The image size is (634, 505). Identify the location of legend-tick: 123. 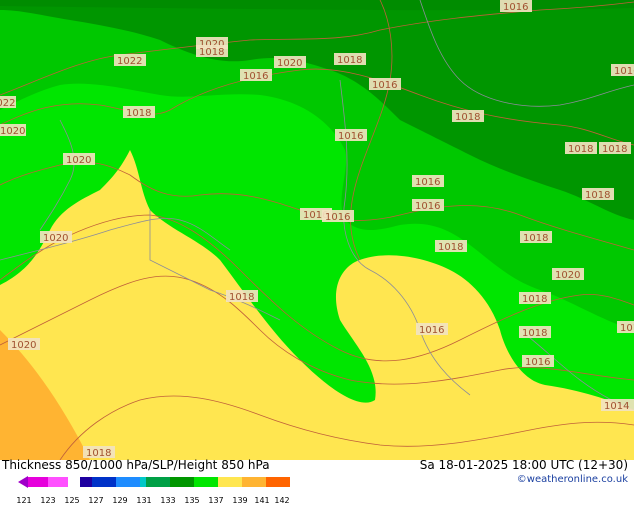
(48, 500).